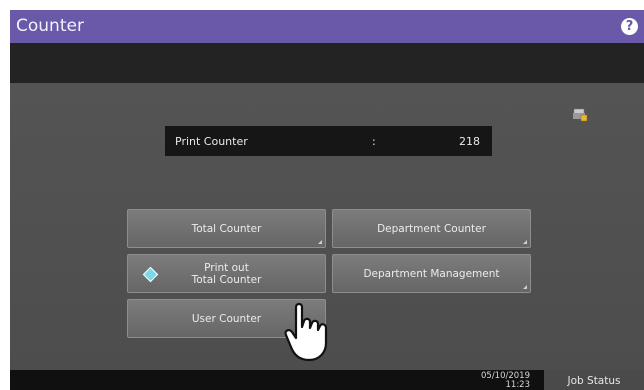 The height and width of the screenshot is (390, 644). What do you see at coordinates (226, 318) in the screenshot?
I see `user-counter-label: User Counter` at bounding box center [226, 318].